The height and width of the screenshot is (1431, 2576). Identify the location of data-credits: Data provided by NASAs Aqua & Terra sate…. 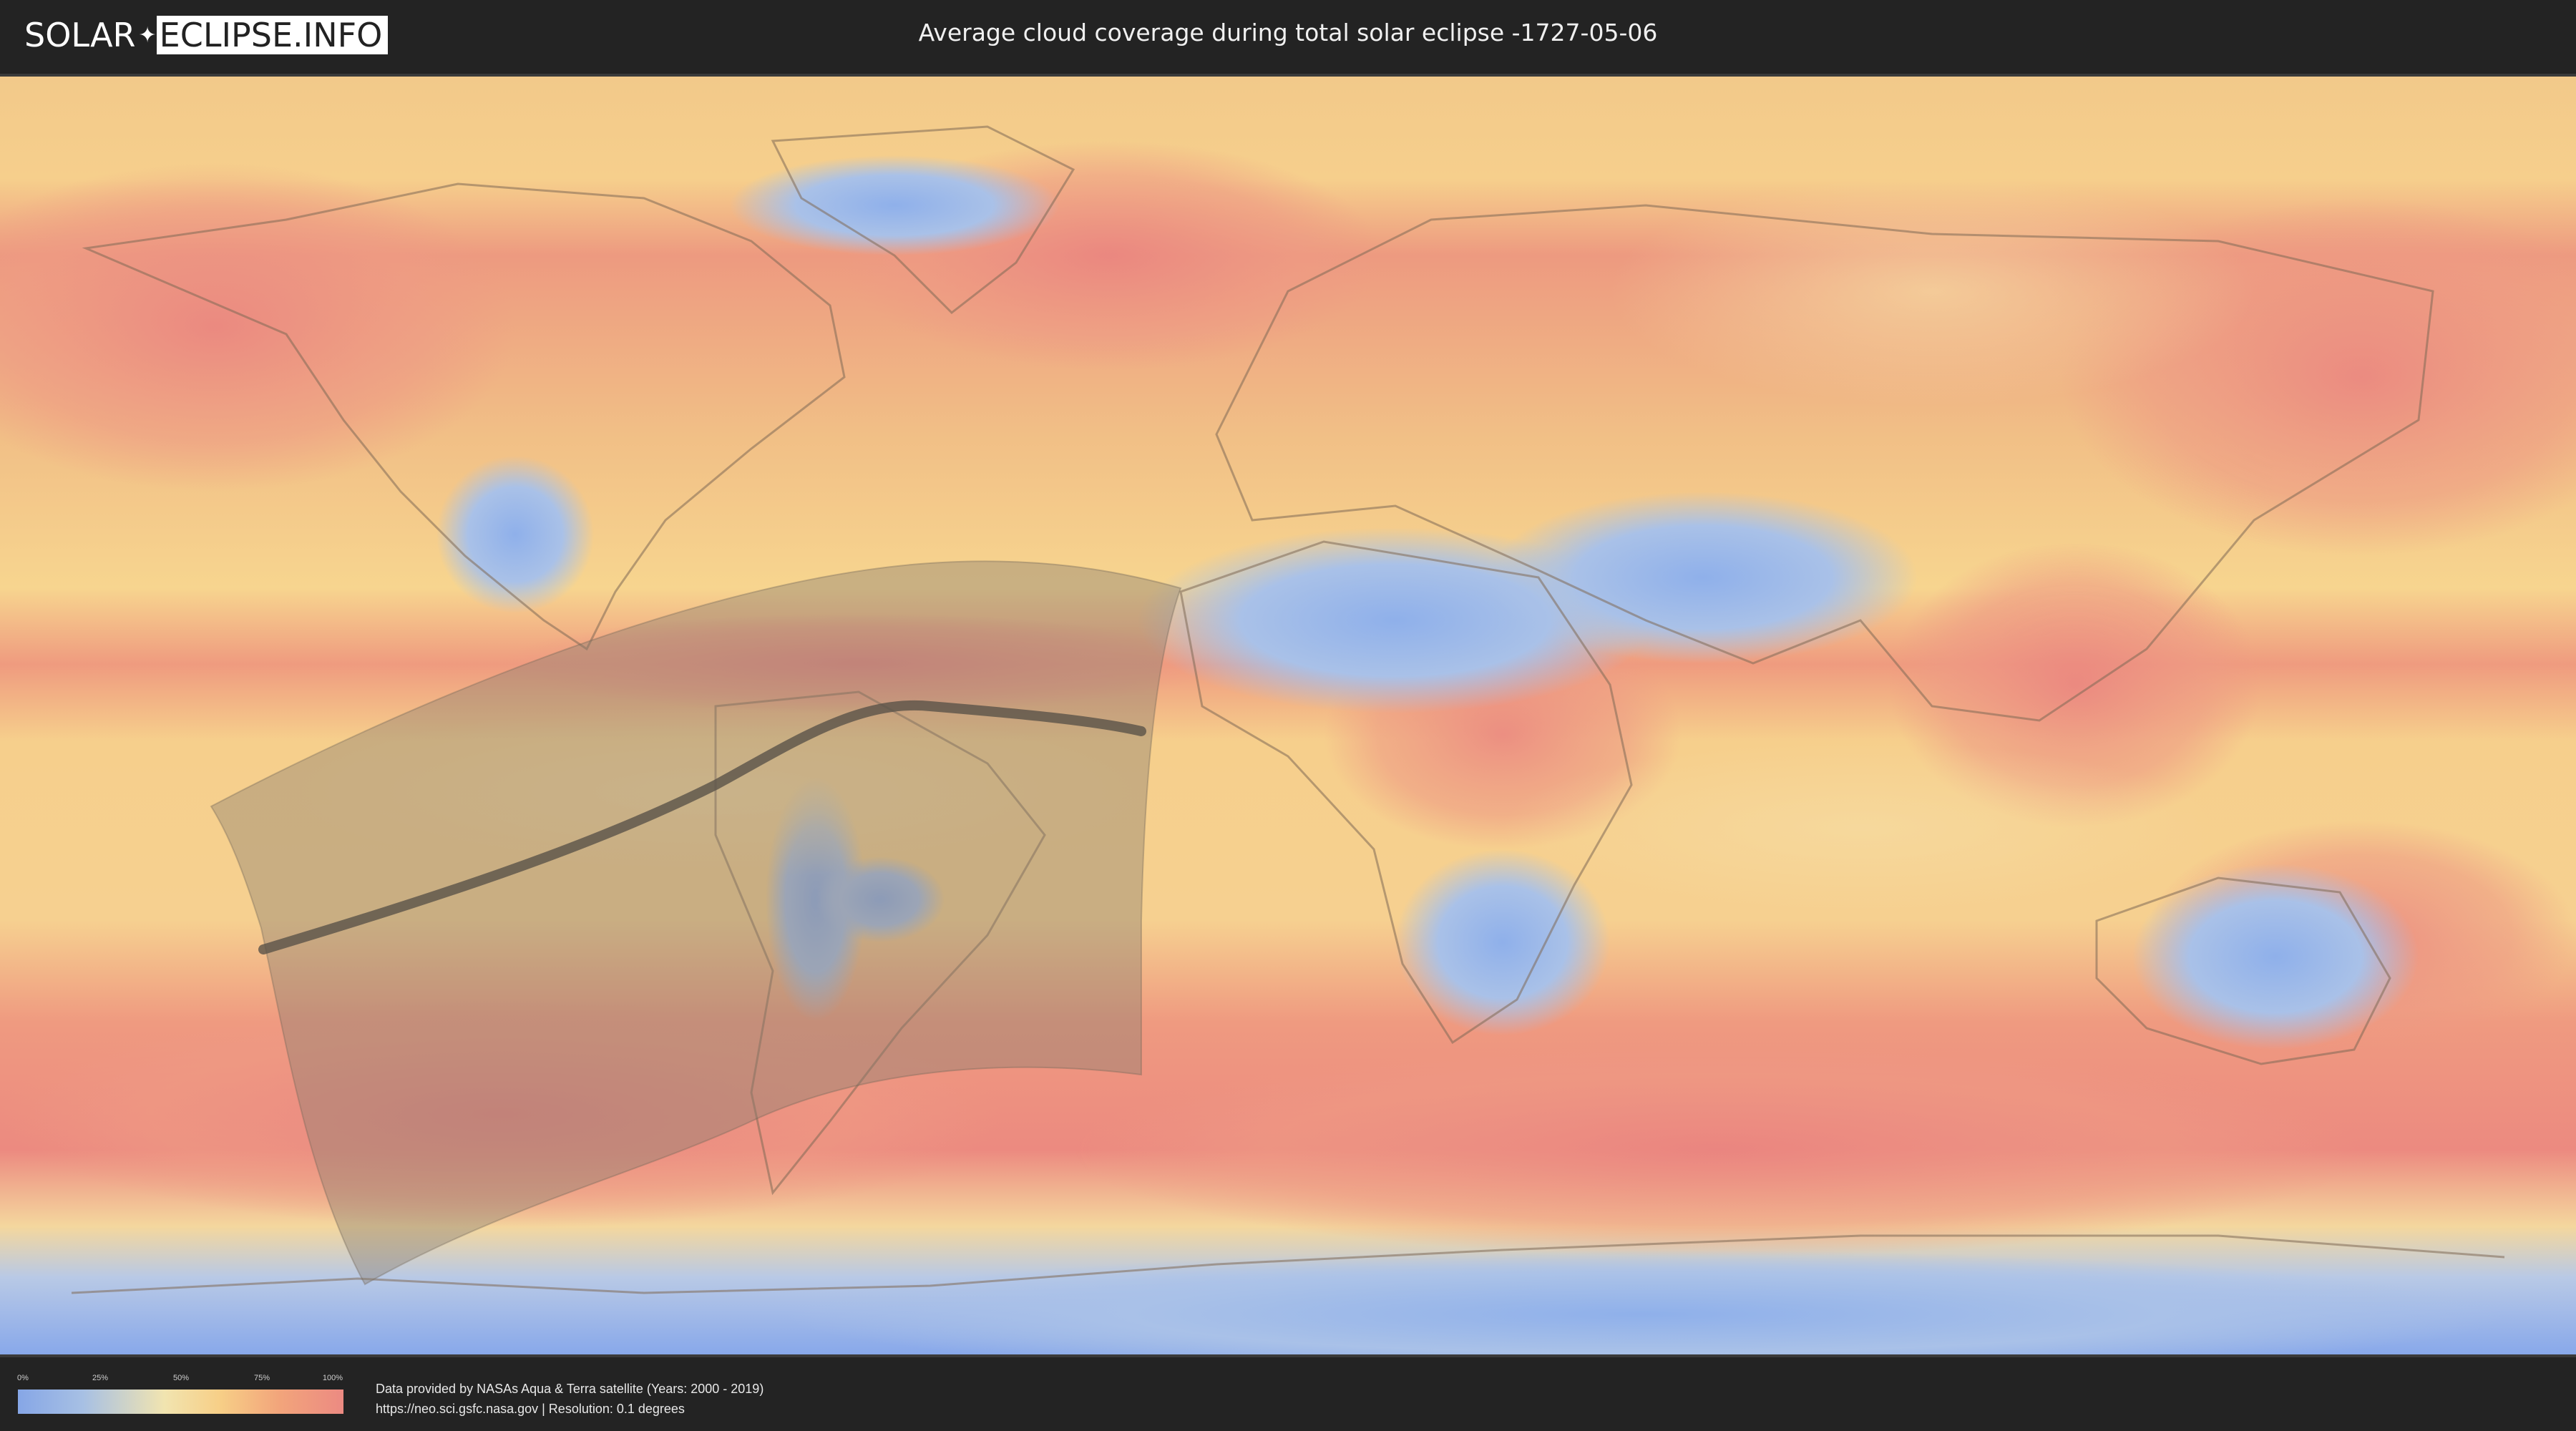
(569, 1399).